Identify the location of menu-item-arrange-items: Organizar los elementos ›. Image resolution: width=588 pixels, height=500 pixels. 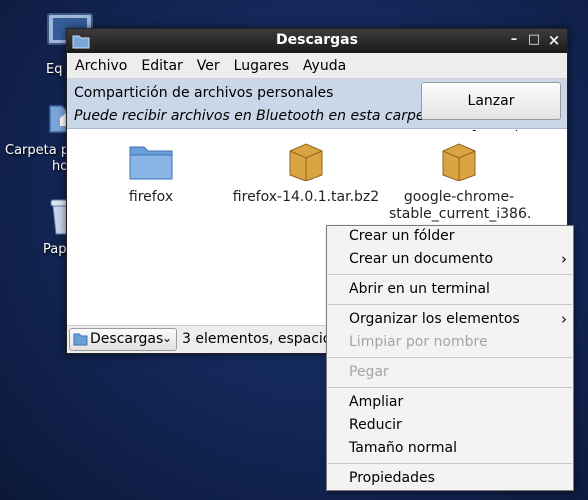
(450, 321).